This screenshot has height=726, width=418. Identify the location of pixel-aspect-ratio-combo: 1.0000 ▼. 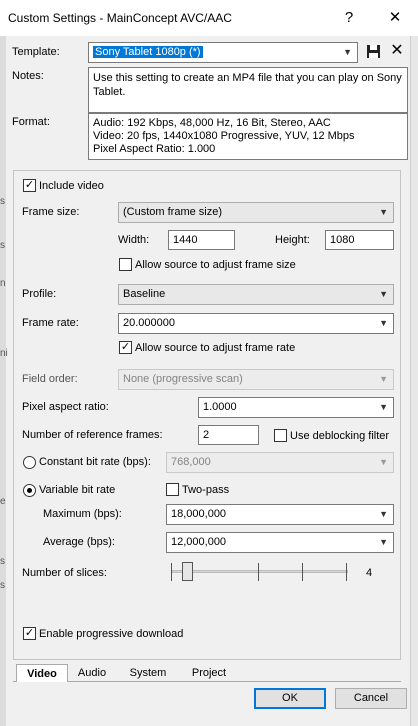
(296, 407).